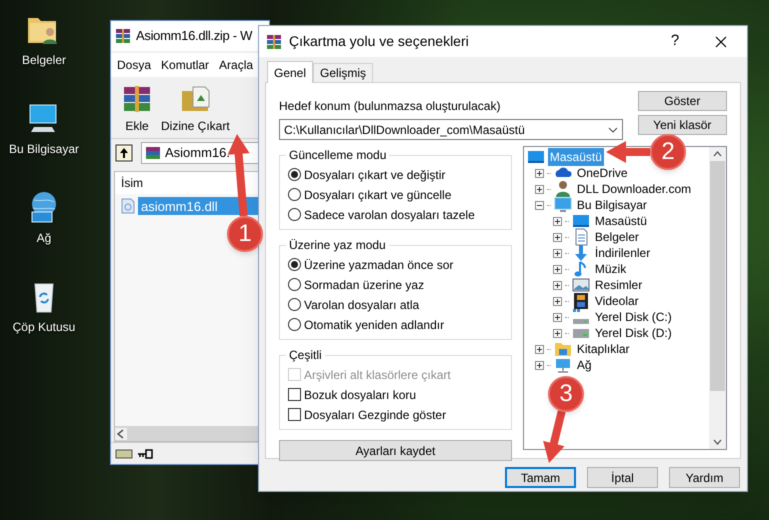 Image resolution: width=769 pixels, height=520 pixels. What do you see at coordinates (611, 205) in the screenshot?
I see `tree-item: Bu Bilgisayar` at bounding box center [611, 205].